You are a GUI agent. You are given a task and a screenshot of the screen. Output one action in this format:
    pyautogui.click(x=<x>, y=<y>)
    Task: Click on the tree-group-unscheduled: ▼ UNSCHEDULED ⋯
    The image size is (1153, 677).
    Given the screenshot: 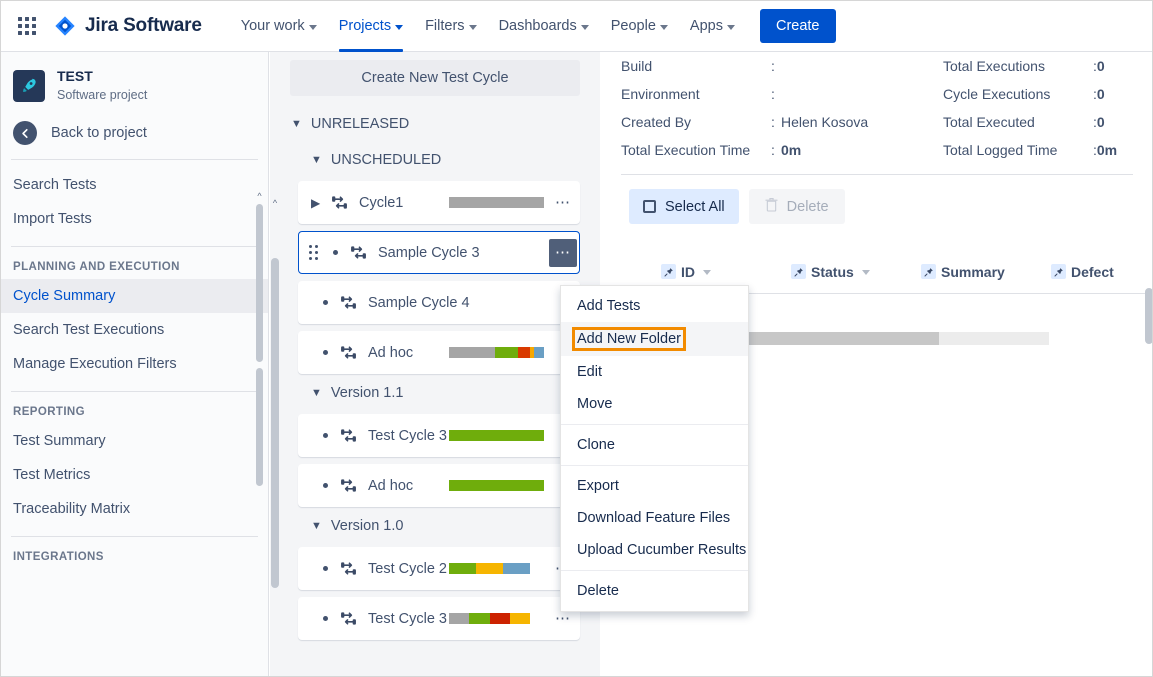 What is the action you would take?
    pyautogui.click(x=455, y=160)
    